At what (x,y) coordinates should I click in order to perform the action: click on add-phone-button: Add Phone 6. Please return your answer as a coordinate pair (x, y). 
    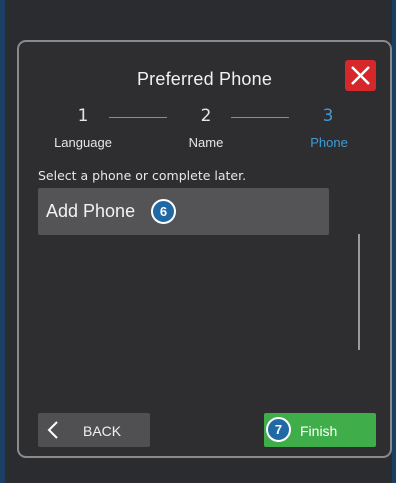
    Looking at the image, I should click on (183, 211).